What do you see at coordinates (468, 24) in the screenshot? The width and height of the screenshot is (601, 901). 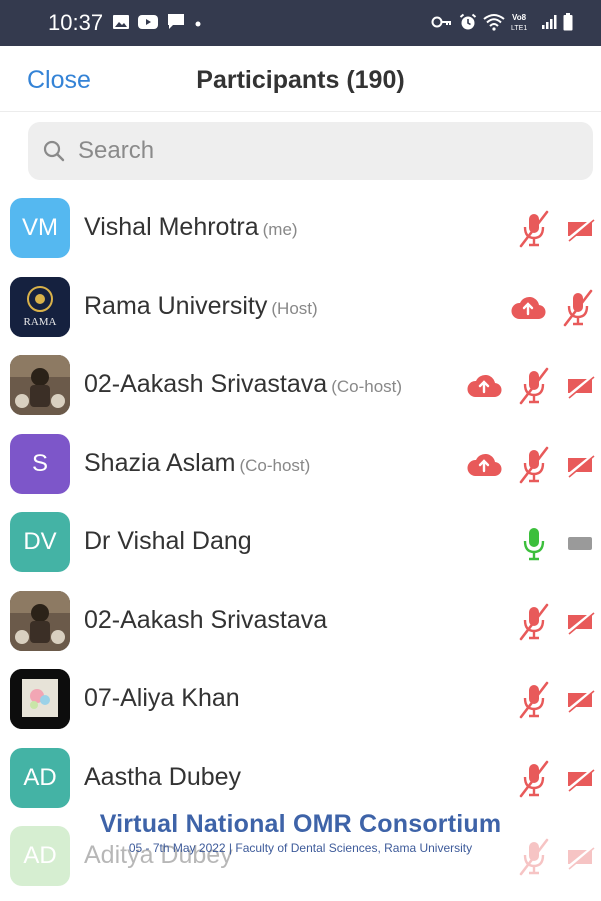 I see `alarm-icon` at bounding box center [468, 24].